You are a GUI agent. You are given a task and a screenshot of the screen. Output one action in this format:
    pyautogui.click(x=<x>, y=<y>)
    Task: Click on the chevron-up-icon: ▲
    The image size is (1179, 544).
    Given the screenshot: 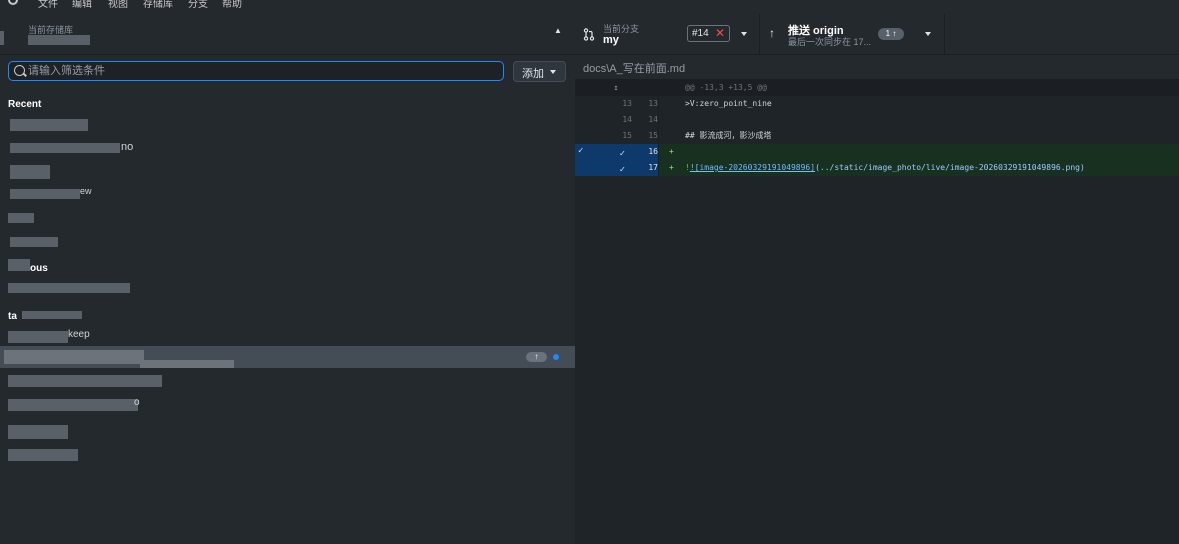 What is the action you would take?
    pyautogui.click(x=558, y=30)
    